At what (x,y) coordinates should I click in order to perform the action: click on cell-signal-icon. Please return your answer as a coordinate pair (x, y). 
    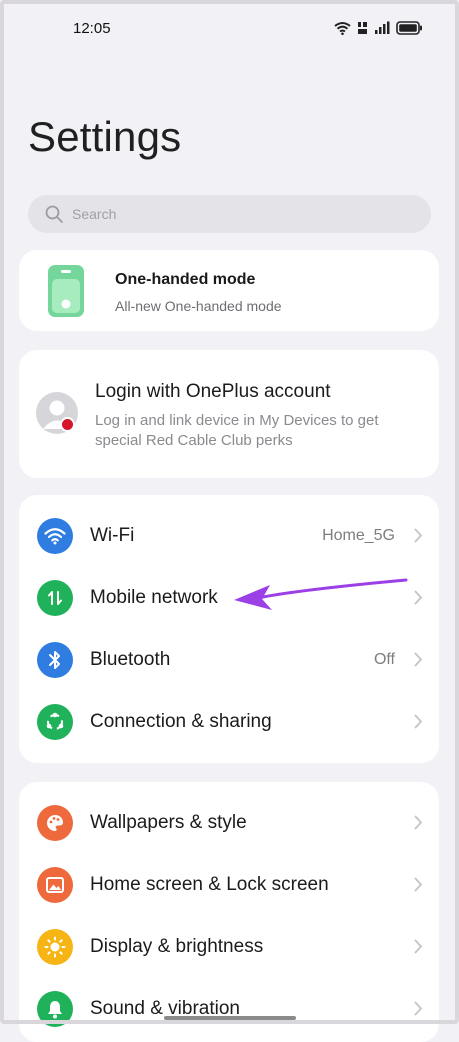
    Looking at the image, I should click on (382, 27).